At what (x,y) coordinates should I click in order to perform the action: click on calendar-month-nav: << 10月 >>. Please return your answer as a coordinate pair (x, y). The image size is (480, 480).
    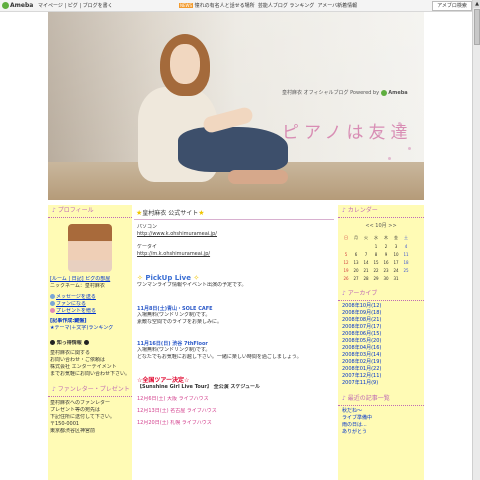
    Looking at the image, I should click on (381, 225).